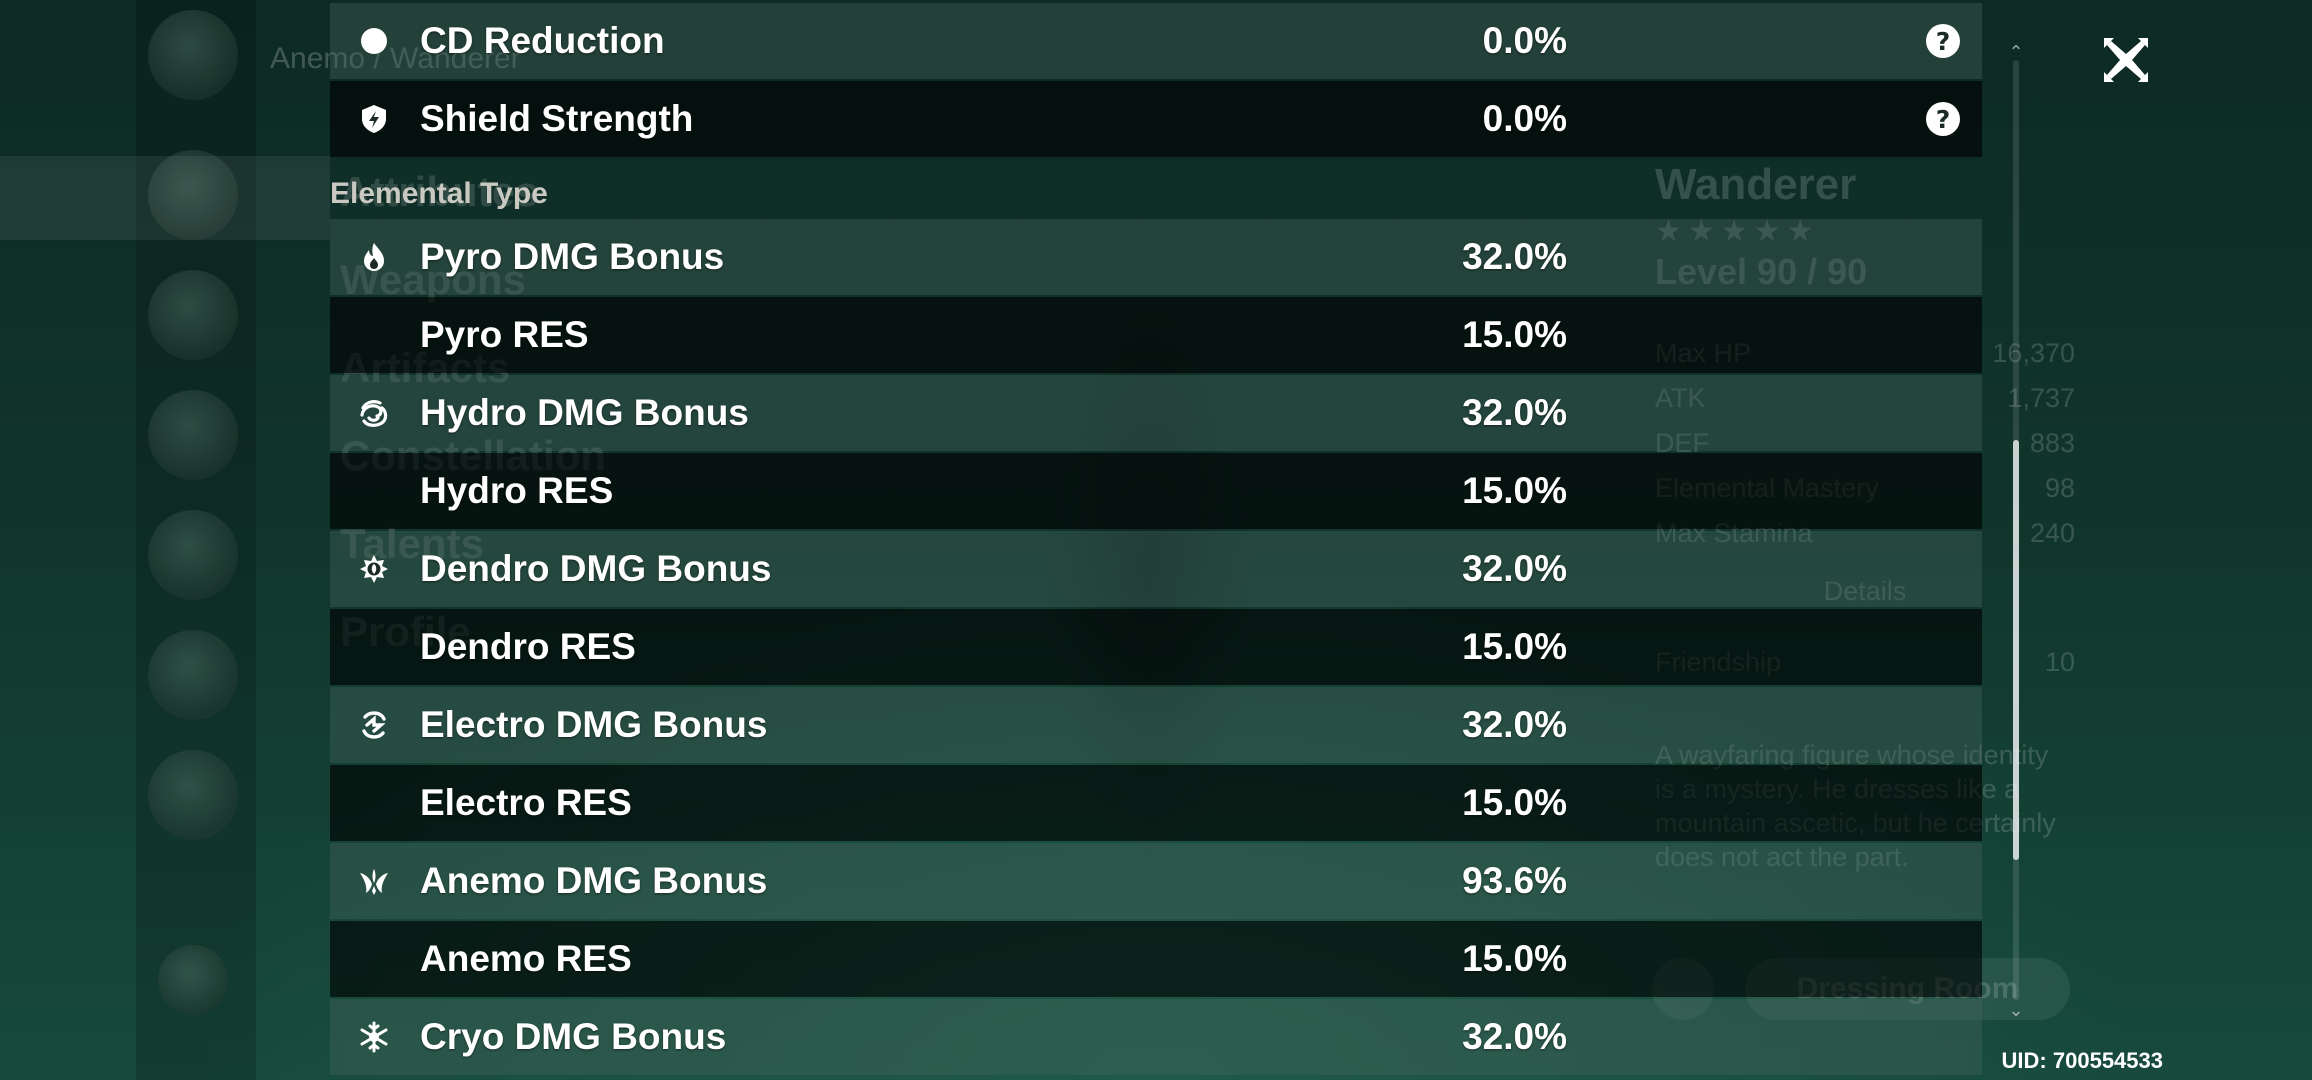 The width and height of the screenshot is (2312, 1080). I want to click on scroll-up-icon: ⌃, so click(2016, 52).